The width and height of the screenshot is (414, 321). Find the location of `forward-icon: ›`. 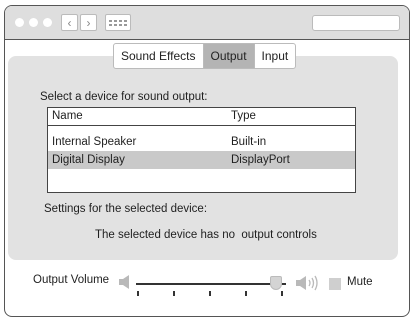

forward-icon: › is located at coordinates (88, 22).